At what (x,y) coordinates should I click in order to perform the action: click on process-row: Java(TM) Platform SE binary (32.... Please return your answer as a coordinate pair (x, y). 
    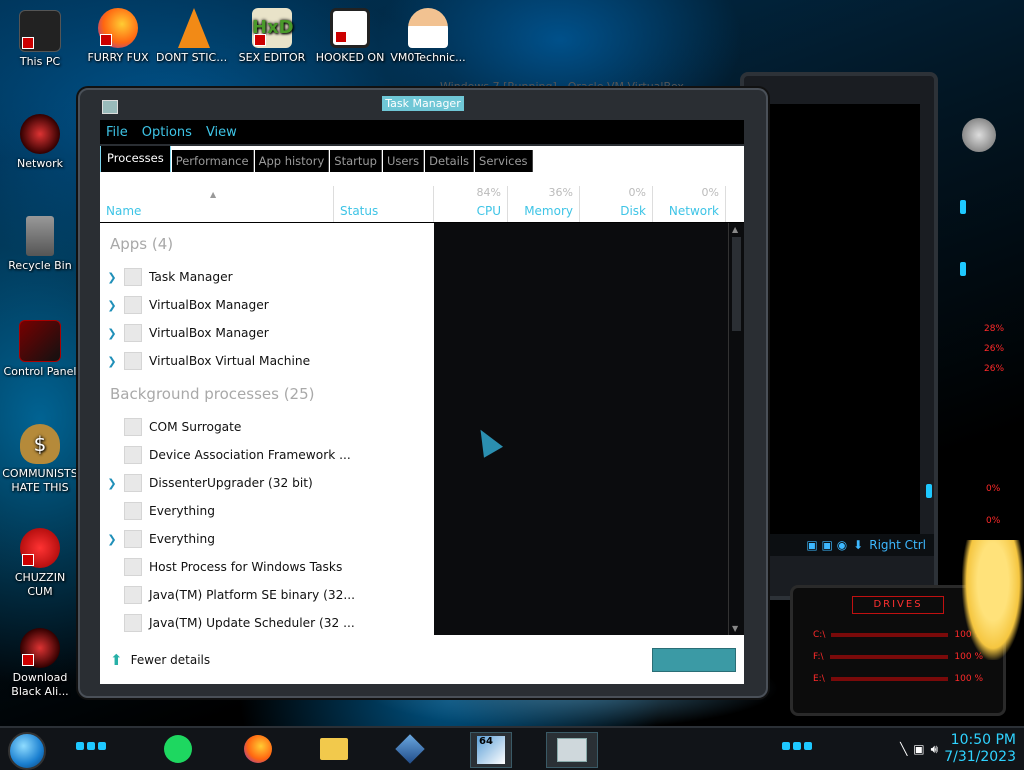
    Looking at the image, I should click on (267, 595).